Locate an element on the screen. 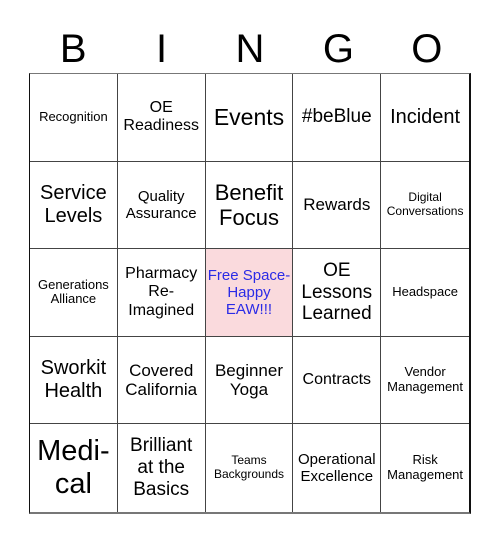  cell-label: Events is located at coordinates (249, 117).